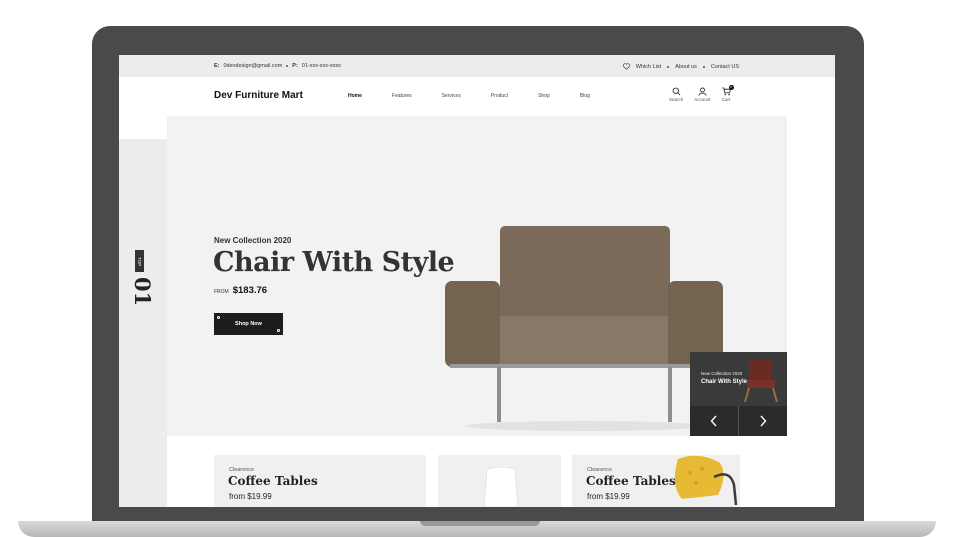  I want to click on hero-kicker: New Collection 2020, so click(253, 240).